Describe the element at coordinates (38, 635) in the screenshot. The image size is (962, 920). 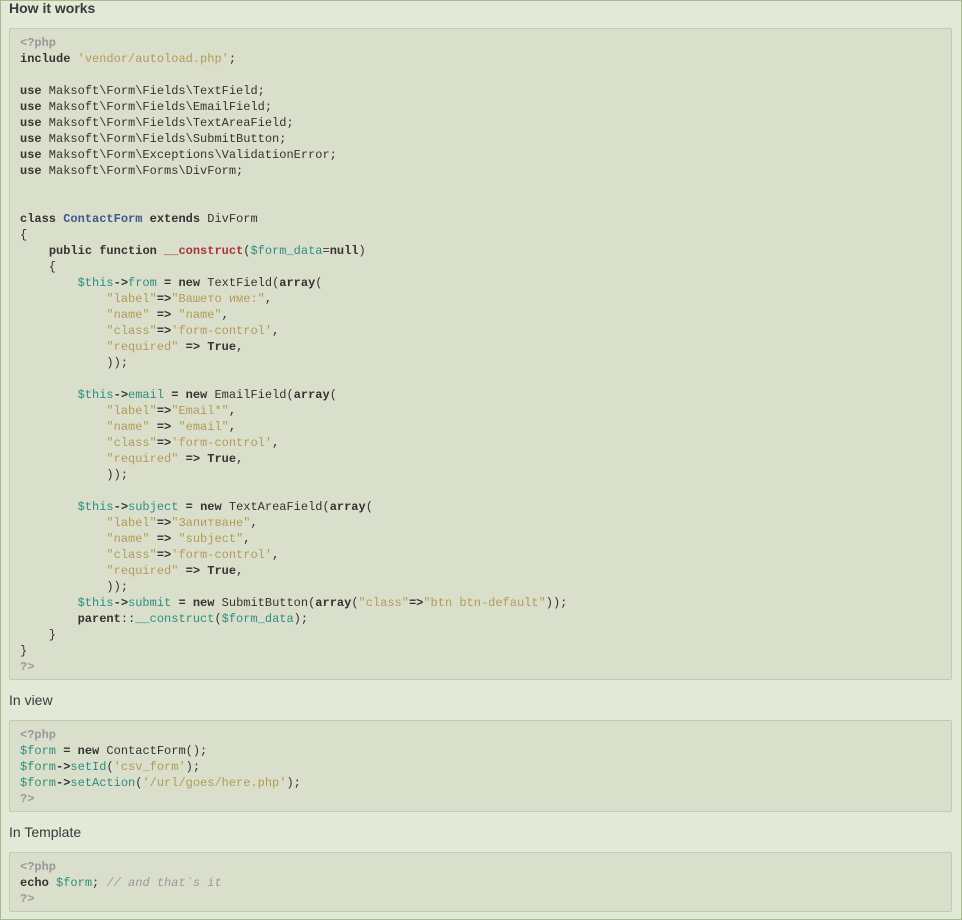
I see `code-token: }` at that location.